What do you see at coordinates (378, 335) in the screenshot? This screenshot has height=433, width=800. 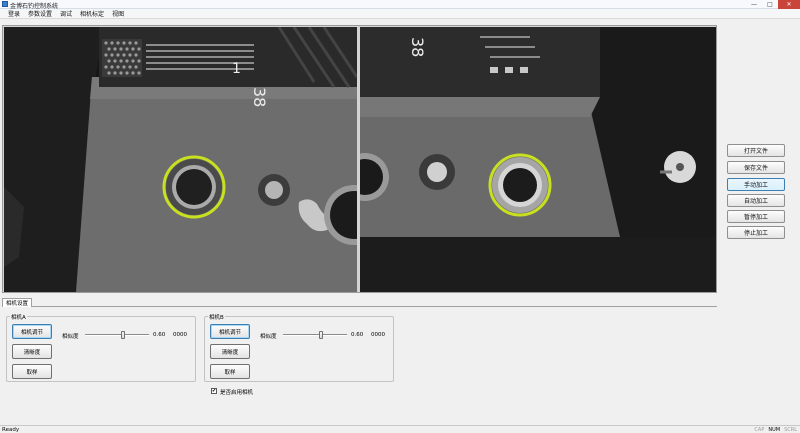 I see `camera-b-score: 0000` at bounding box center [378, 335].